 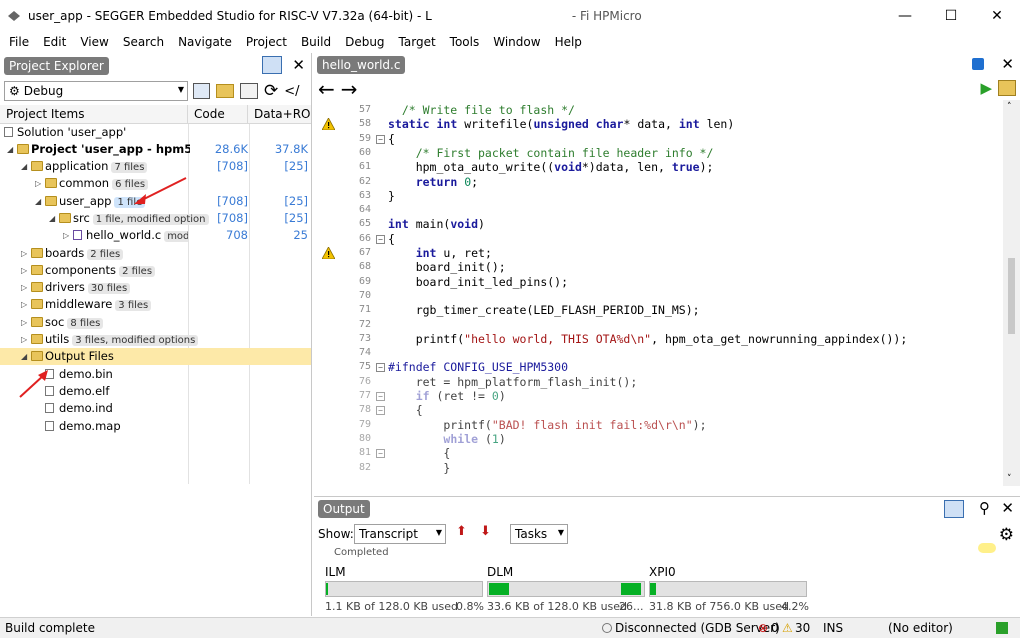 What do you see at coordinates (606, 16) in the screenshot?
I see `window-title-tail: - Fi HPMicro` at bounding box center [606, 16].